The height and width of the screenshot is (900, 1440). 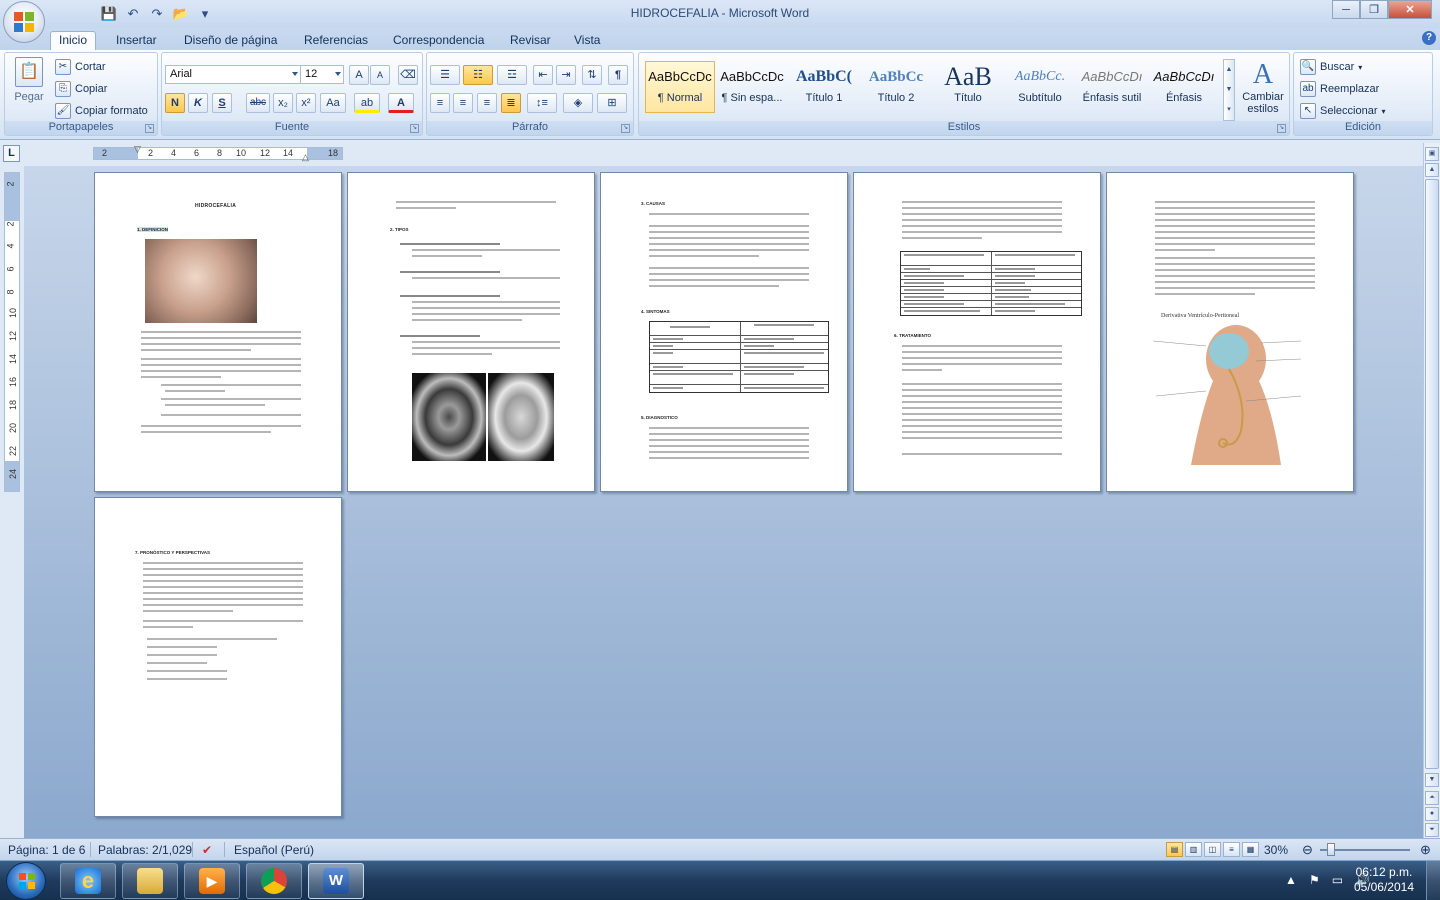 What do you see at coordinates (46, 850) in the screenshot?
I see `page-count-status: Página: 1 de 6` at bounding box center [46, 850].